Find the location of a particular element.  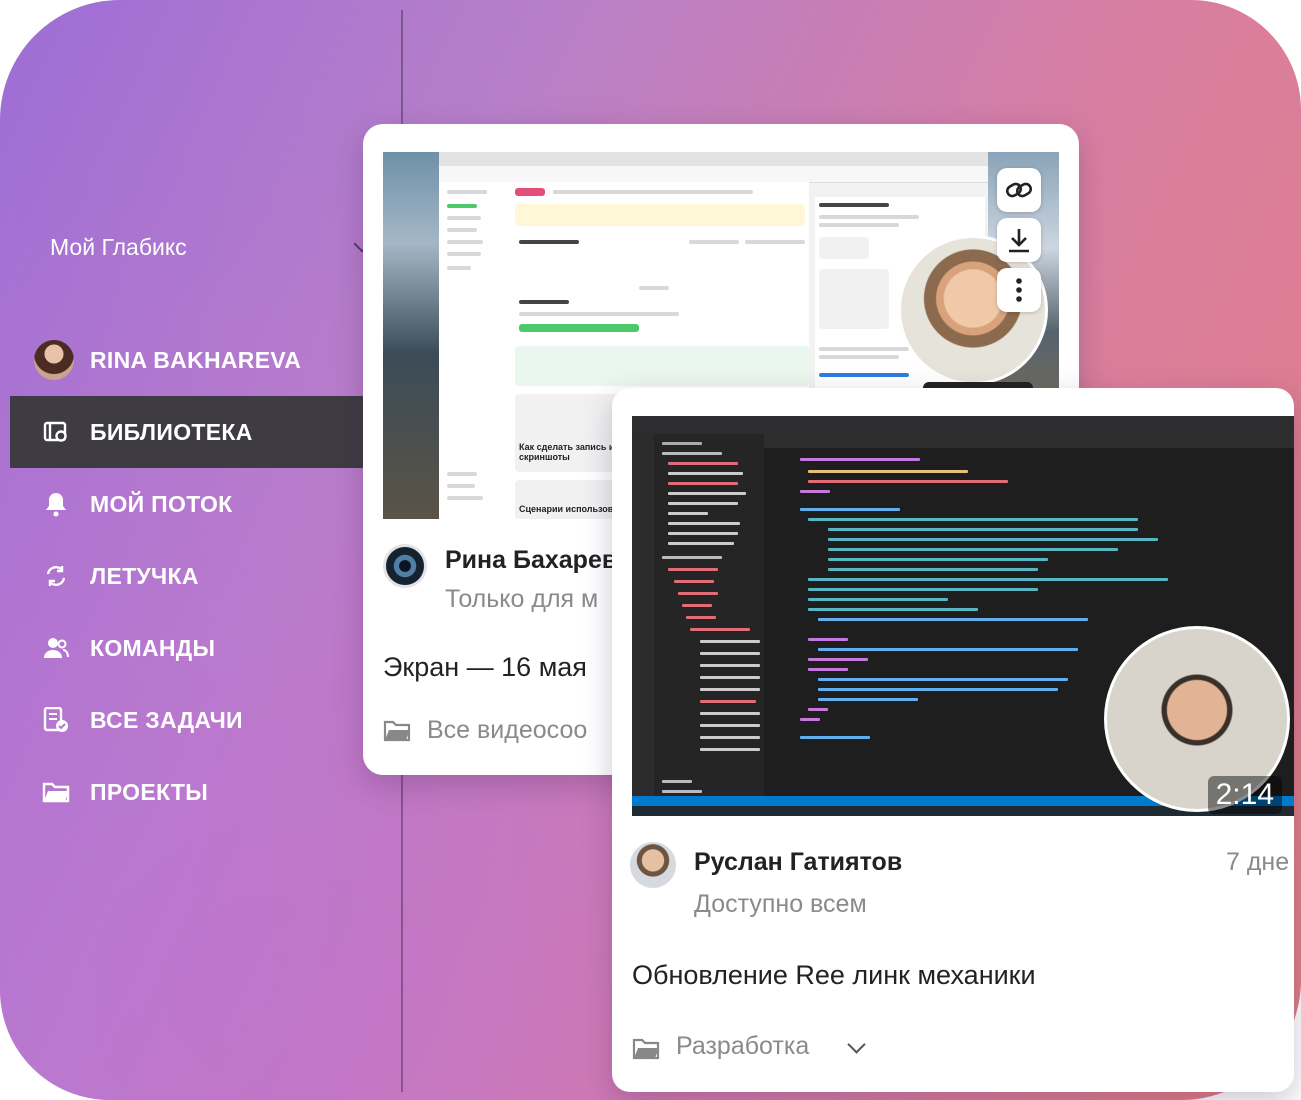

sidebar-item-all-tasks: ВСЕ ЗАДАЧИ is located at coordinates (186, 720).